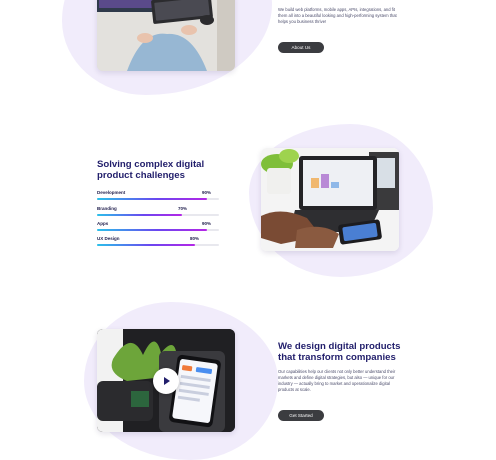 The width and height of the screenshot is (496, 460). I want to click on play-icon, so click(167, 380).